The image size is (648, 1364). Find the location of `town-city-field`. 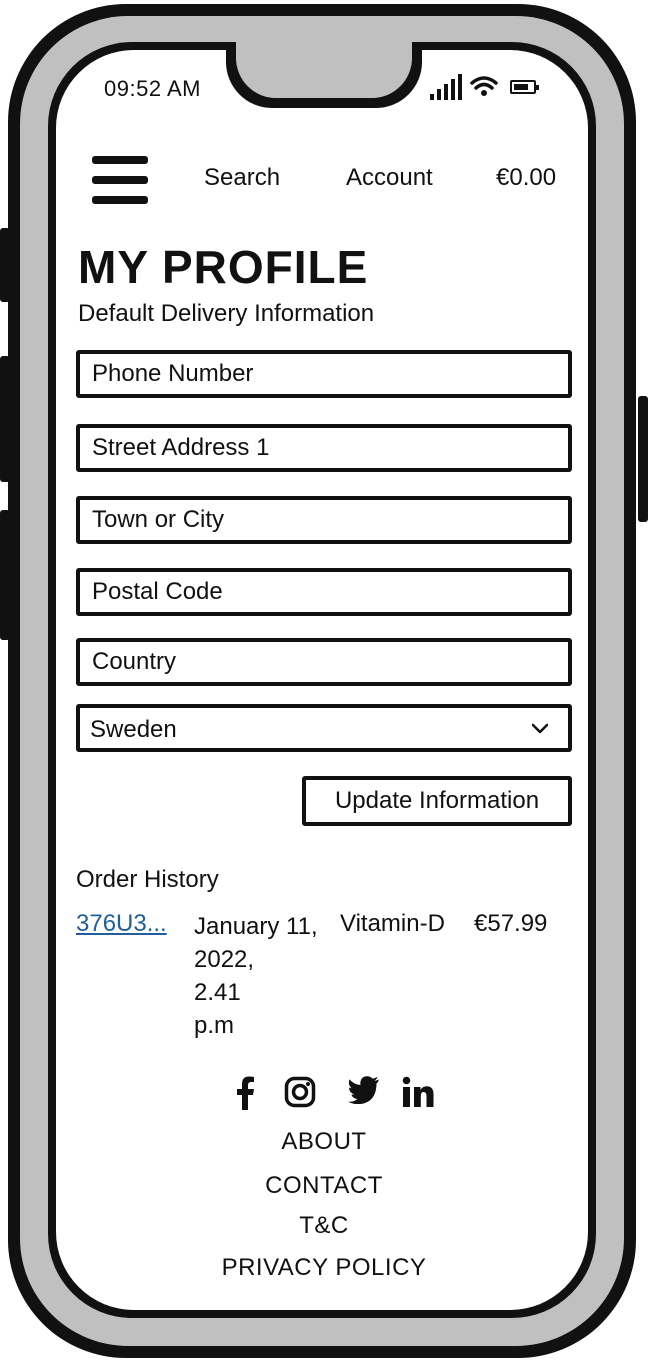

town-city-field is located at coordinates (324, 520).